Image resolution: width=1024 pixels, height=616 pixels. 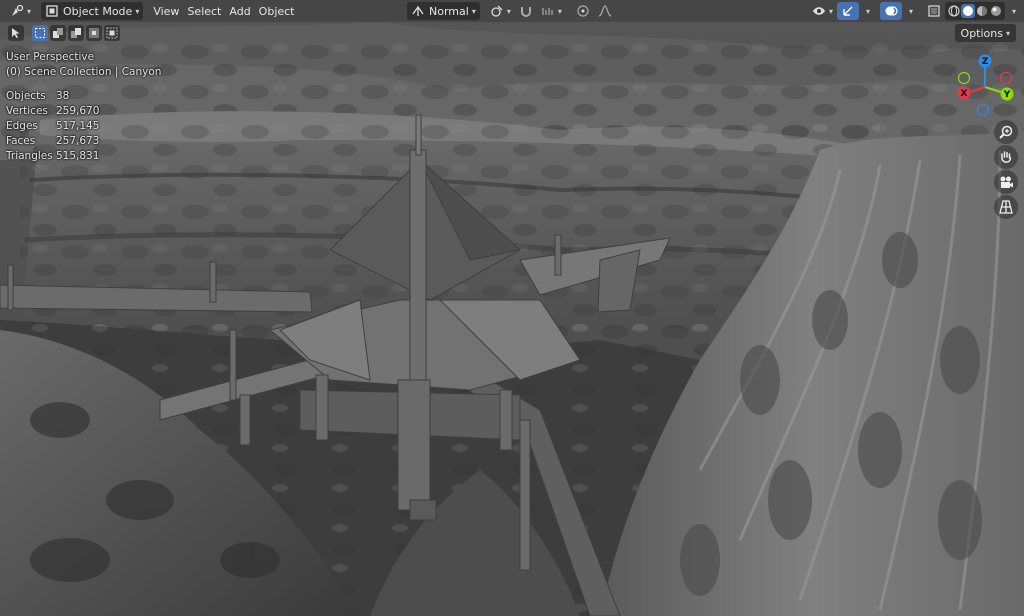 I want to click on perspective-toggle-button, so click(x=1006, y=207).